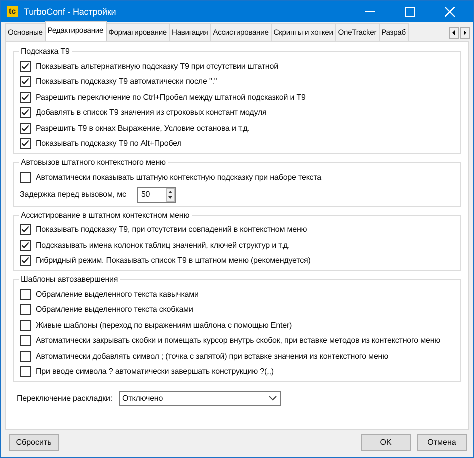 This screenshot has height=458, width=474. Describe the element at coordinates (34, 442) in the screenshot. I see `reset-button: Сбросить` at that location.